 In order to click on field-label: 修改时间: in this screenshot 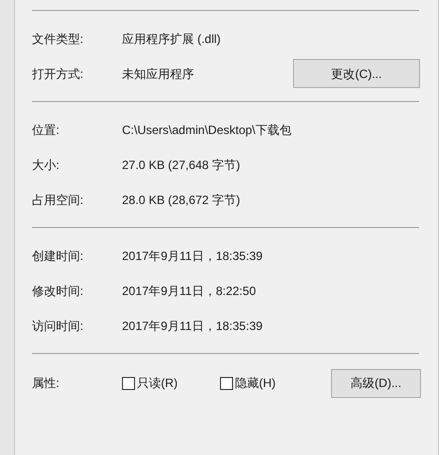, I will do `click(58, 291)`.